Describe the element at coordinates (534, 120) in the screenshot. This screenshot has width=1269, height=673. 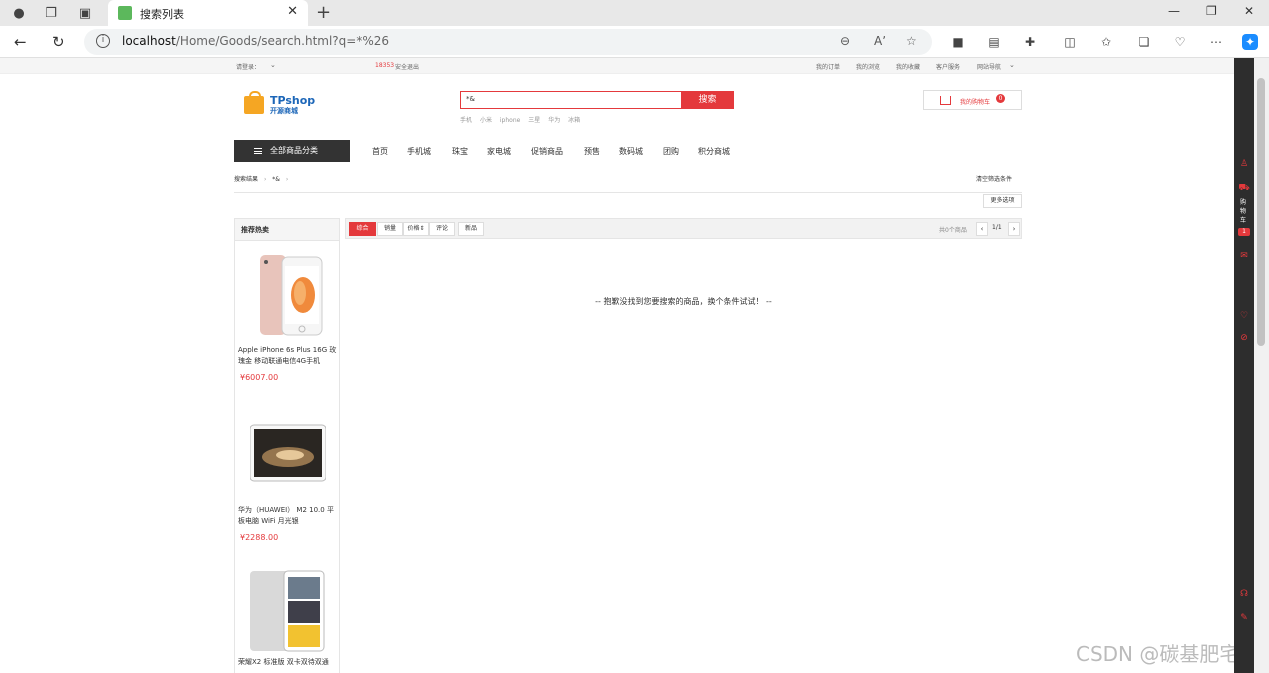
I see `hotword-link: 三星` at that location.